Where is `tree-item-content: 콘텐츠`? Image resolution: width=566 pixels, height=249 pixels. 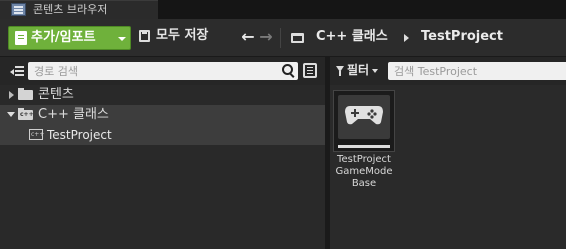 tree-item-content: 콘텐츠 is located at coordinates (162, 95).